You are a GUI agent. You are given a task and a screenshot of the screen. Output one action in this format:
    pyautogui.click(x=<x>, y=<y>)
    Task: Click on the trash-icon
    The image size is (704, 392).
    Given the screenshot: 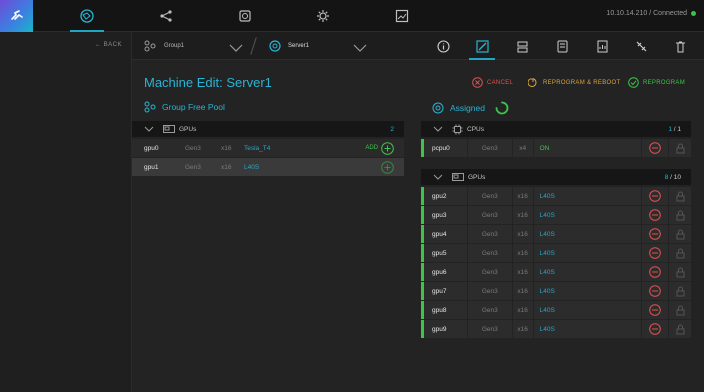 What is the action you would take?
    pyautogui.click(x=680, y=46)
    